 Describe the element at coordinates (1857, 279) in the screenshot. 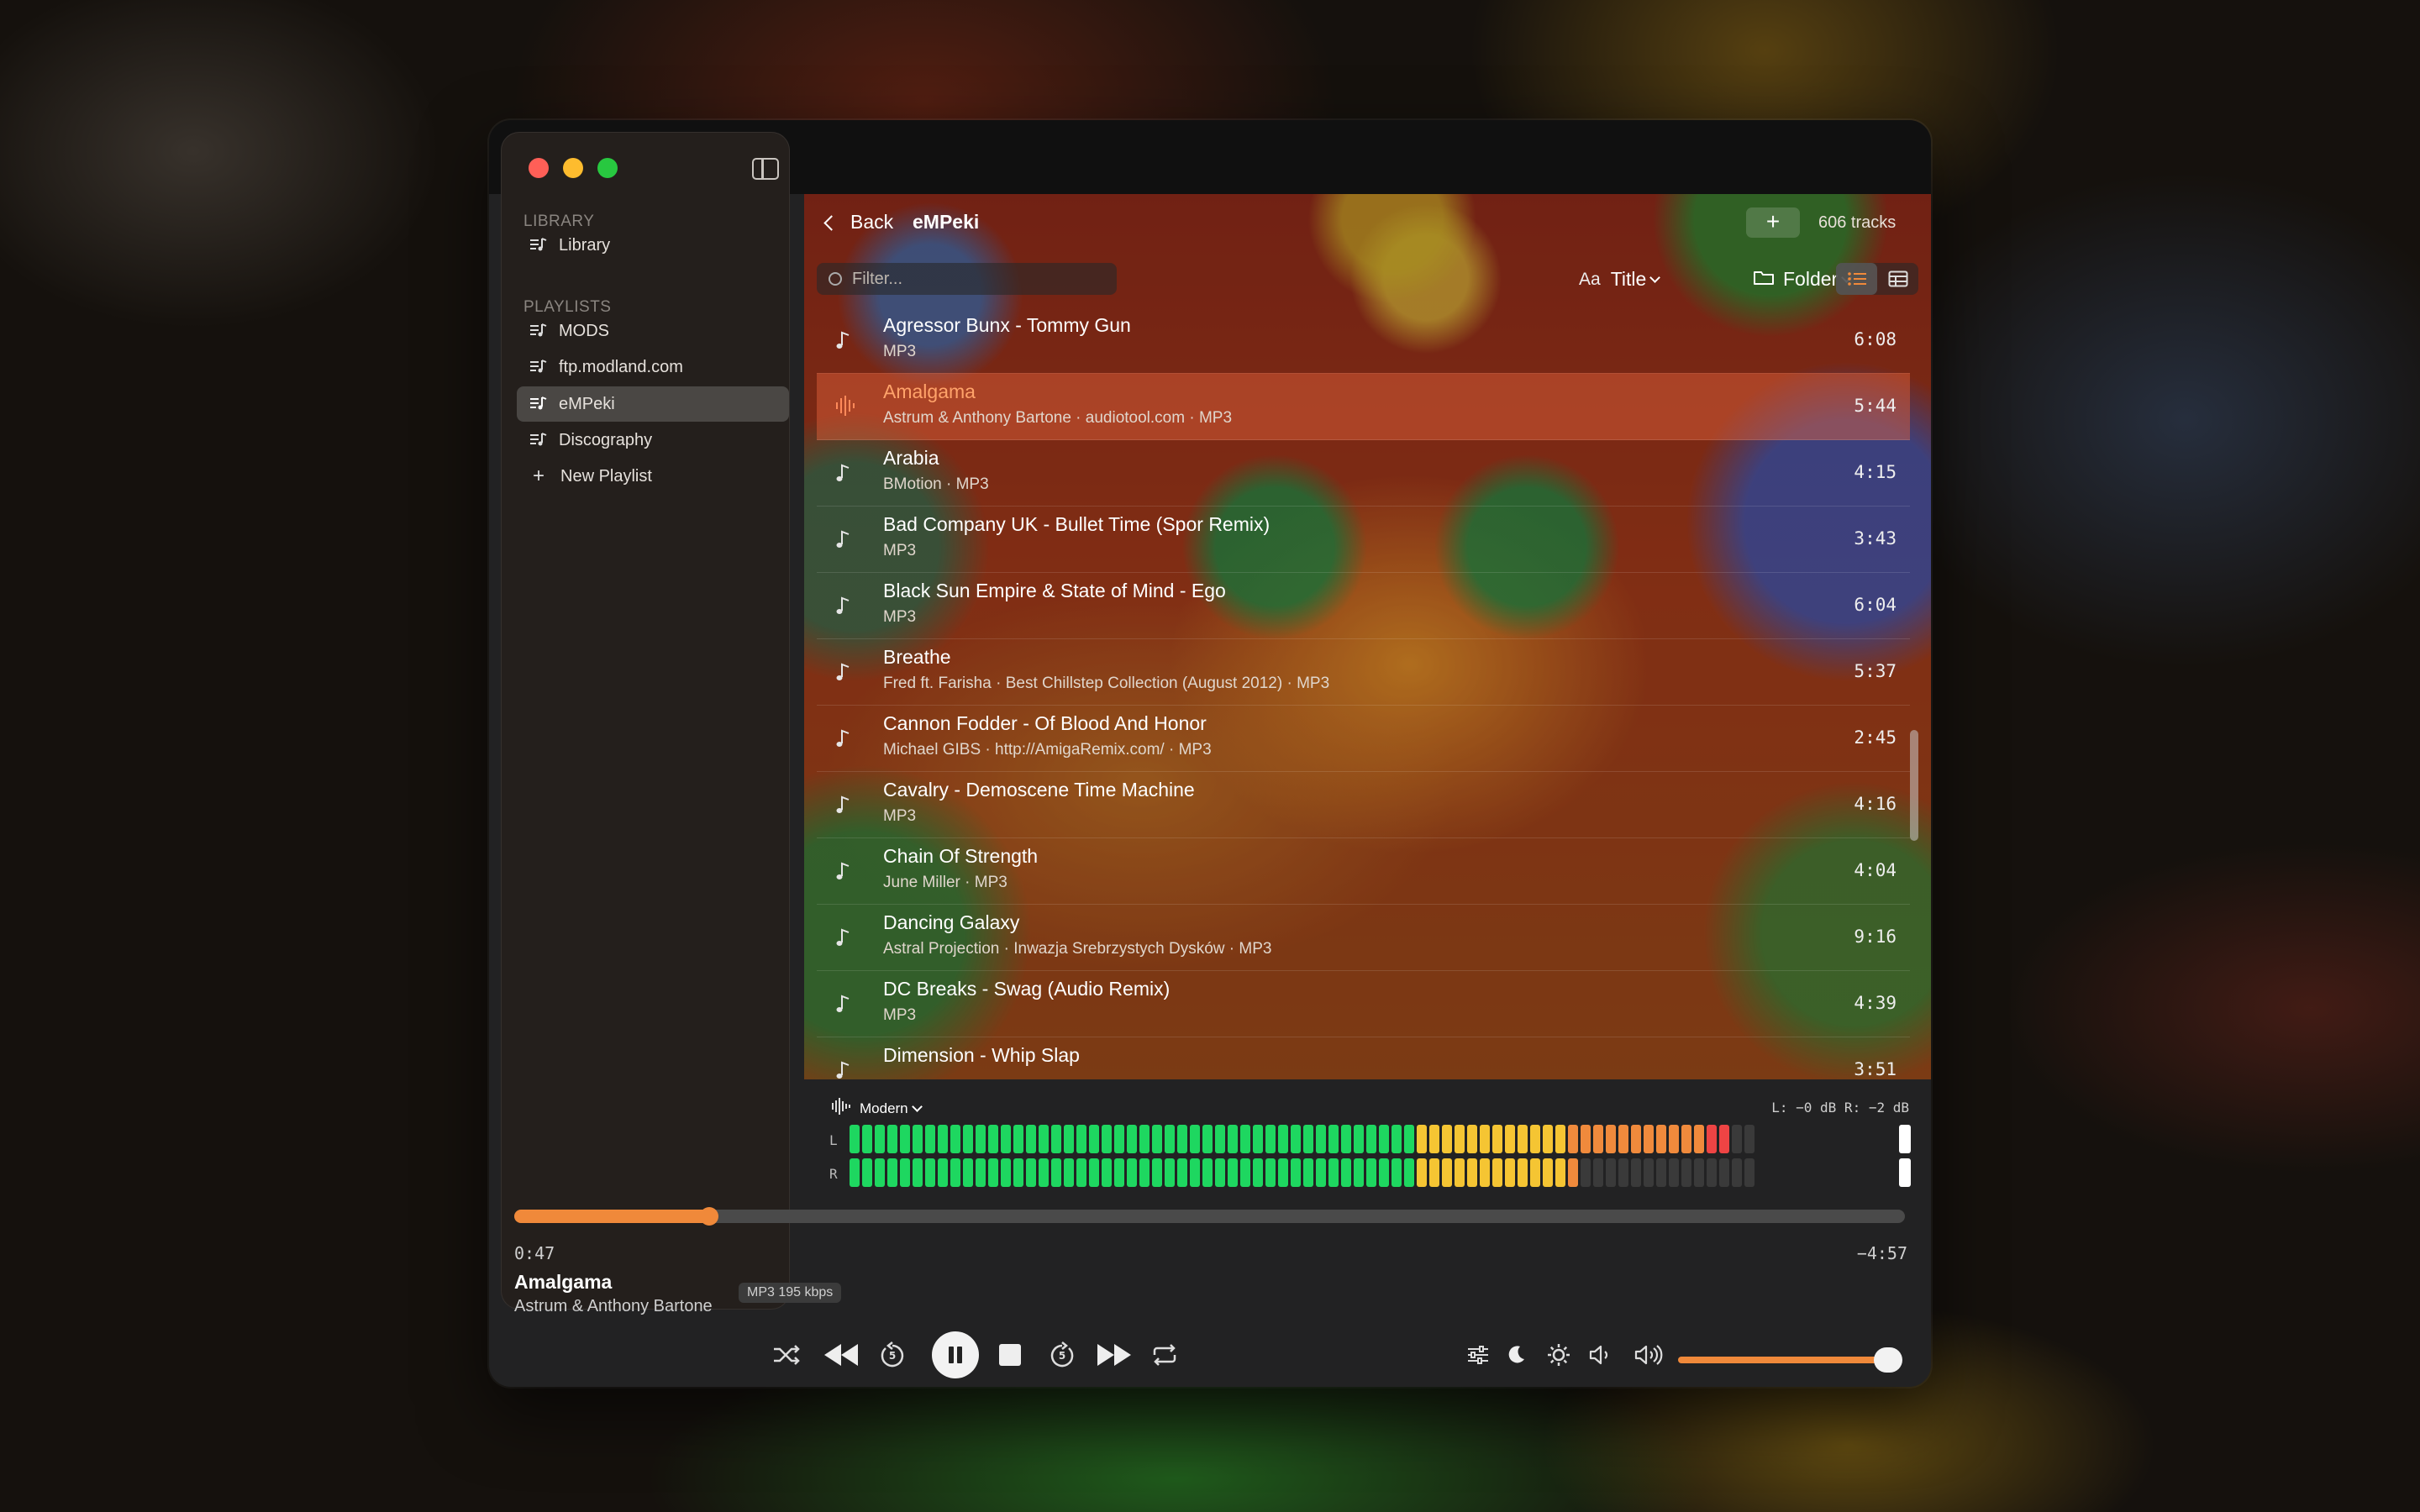

I see `list-view-button` at that location.